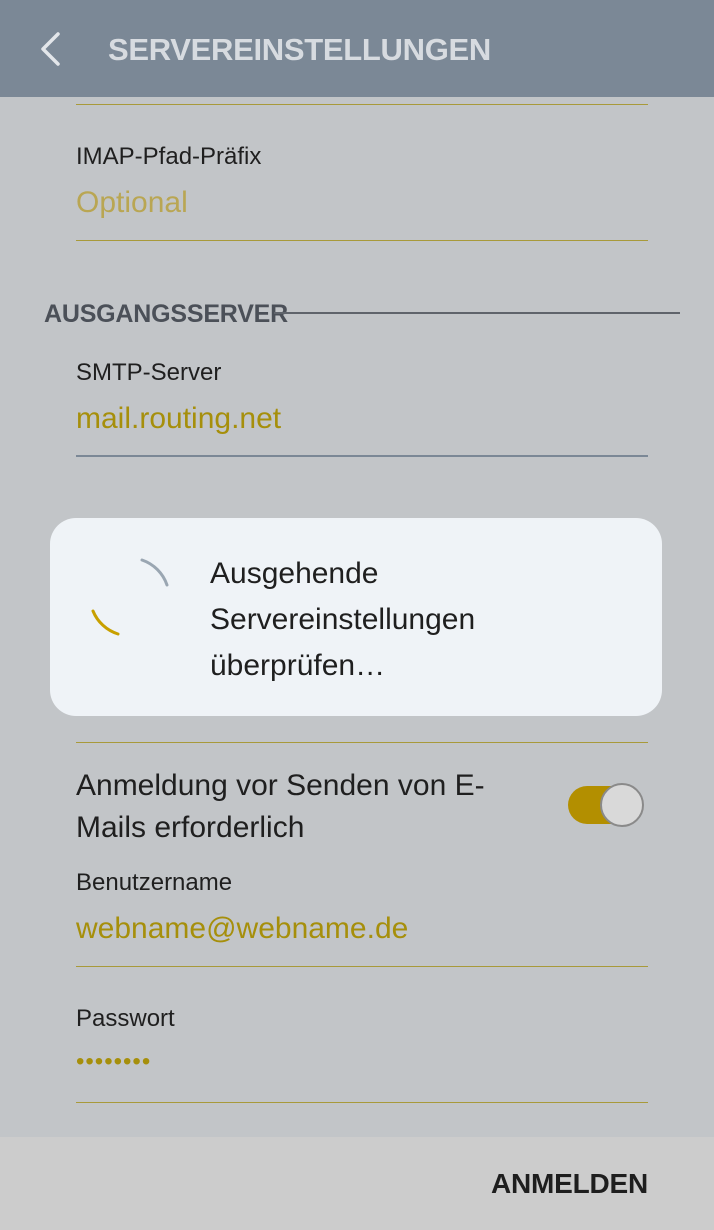  Describe the element at coordinates (242, 929) in the screenshot. I see `username-input: webname@webname.de` at that location.